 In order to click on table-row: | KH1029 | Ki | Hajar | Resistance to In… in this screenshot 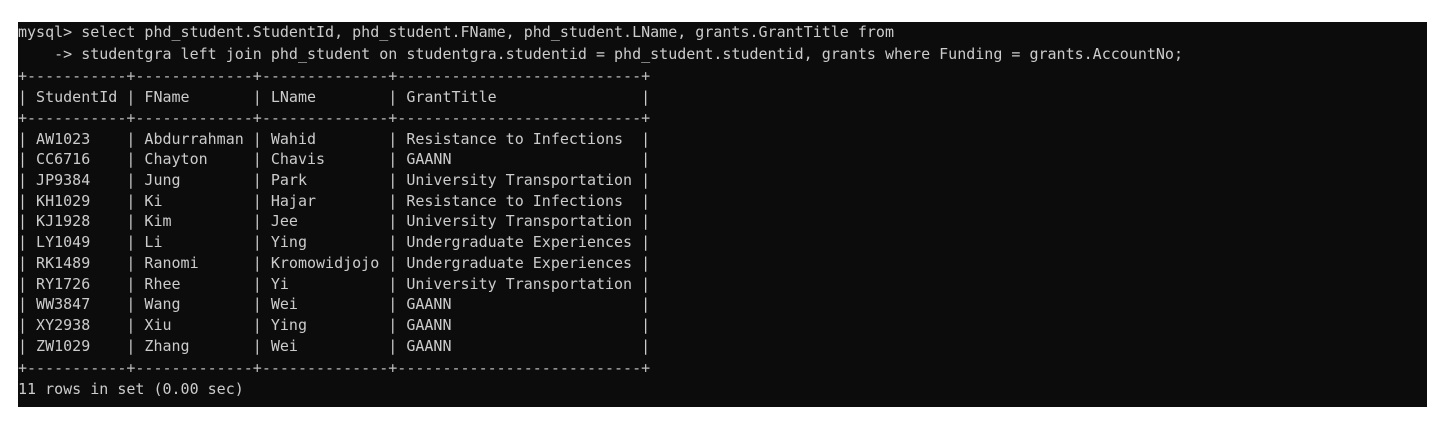, I will do `click(334, 201)`.